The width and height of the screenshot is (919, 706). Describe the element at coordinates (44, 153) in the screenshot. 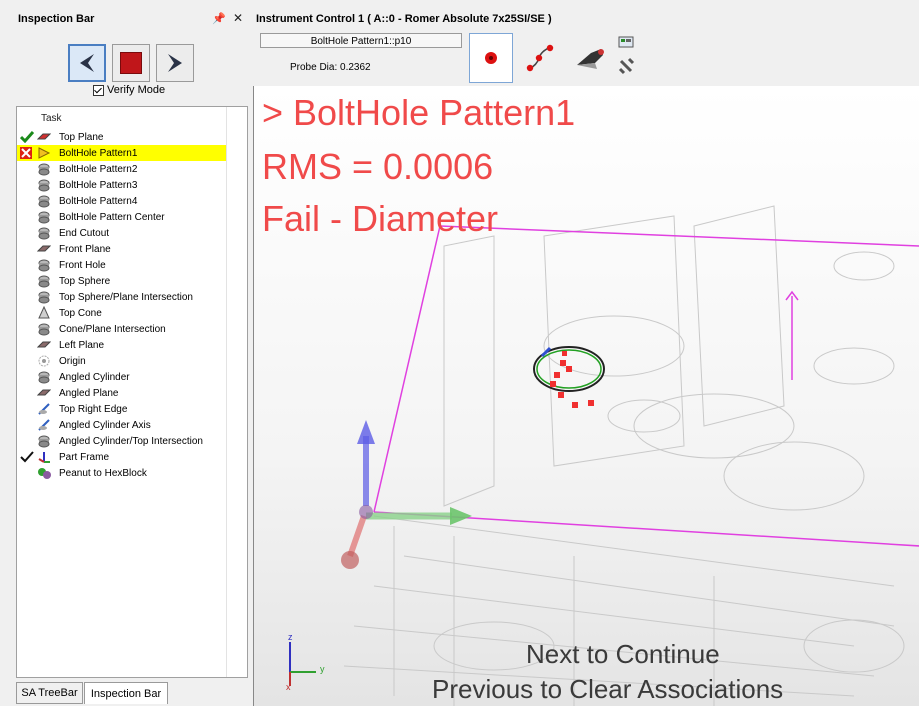

I see `current-step-arrow-icon` at that location.